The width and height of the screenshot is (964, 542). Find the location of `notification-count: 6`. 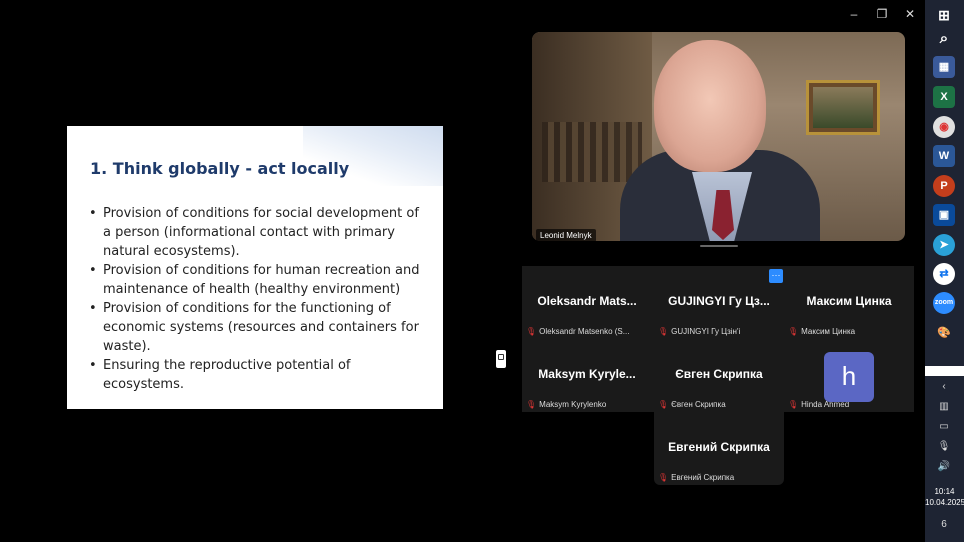

notification-count: 6 is located at coordinates (944, 524).